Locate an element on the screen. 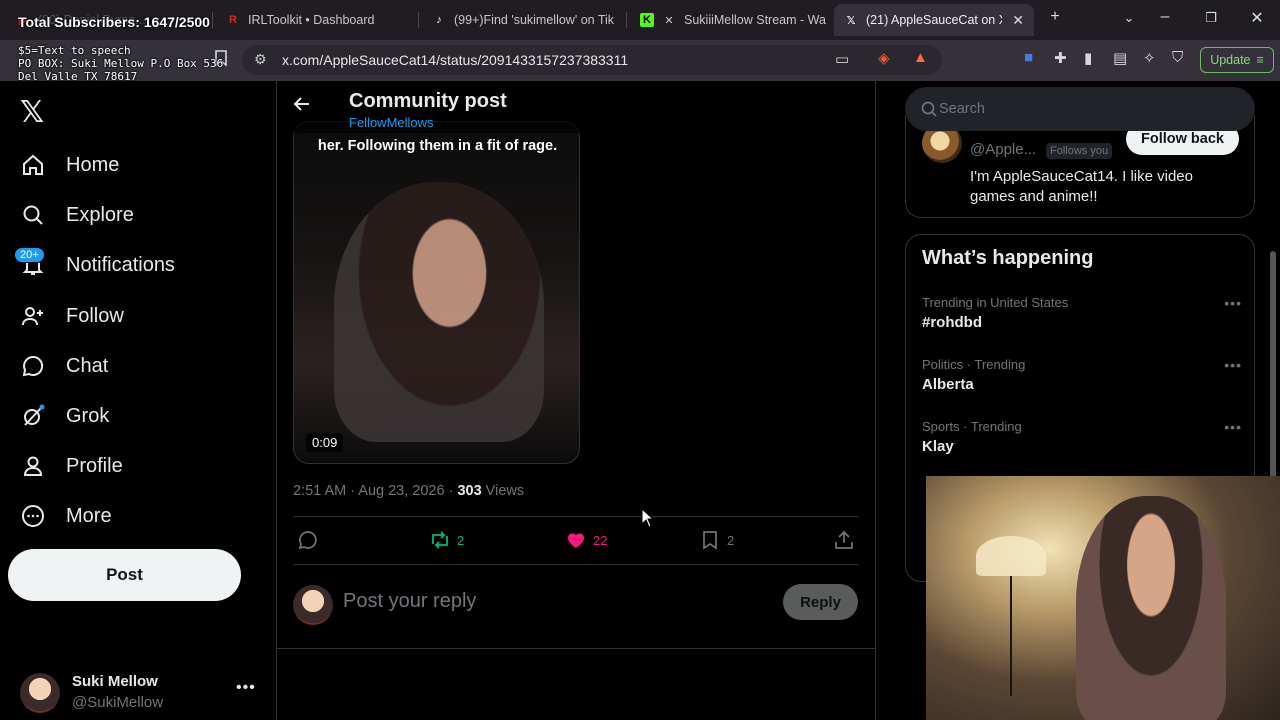 The height and width of the screenshot is (720, 1280). tab-kick: K ✕ SukiiiMellow Stream - Wa is located at coordinates (730, 20).